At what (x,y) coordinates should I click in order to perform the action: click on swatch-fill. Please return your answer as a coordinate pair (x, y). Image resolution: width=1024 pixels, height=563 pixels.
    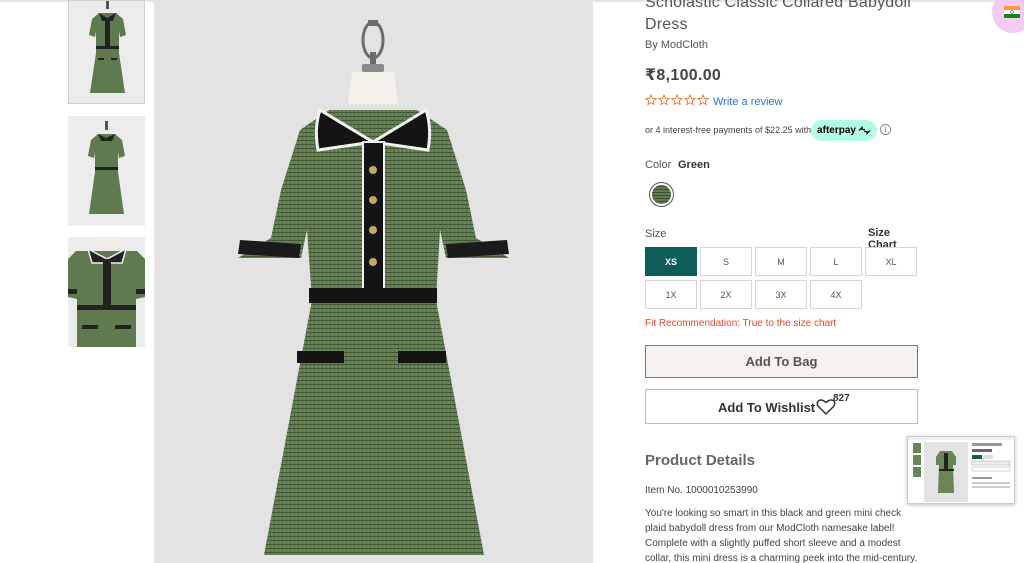
    Looking at the image, I should click on (661, 194).